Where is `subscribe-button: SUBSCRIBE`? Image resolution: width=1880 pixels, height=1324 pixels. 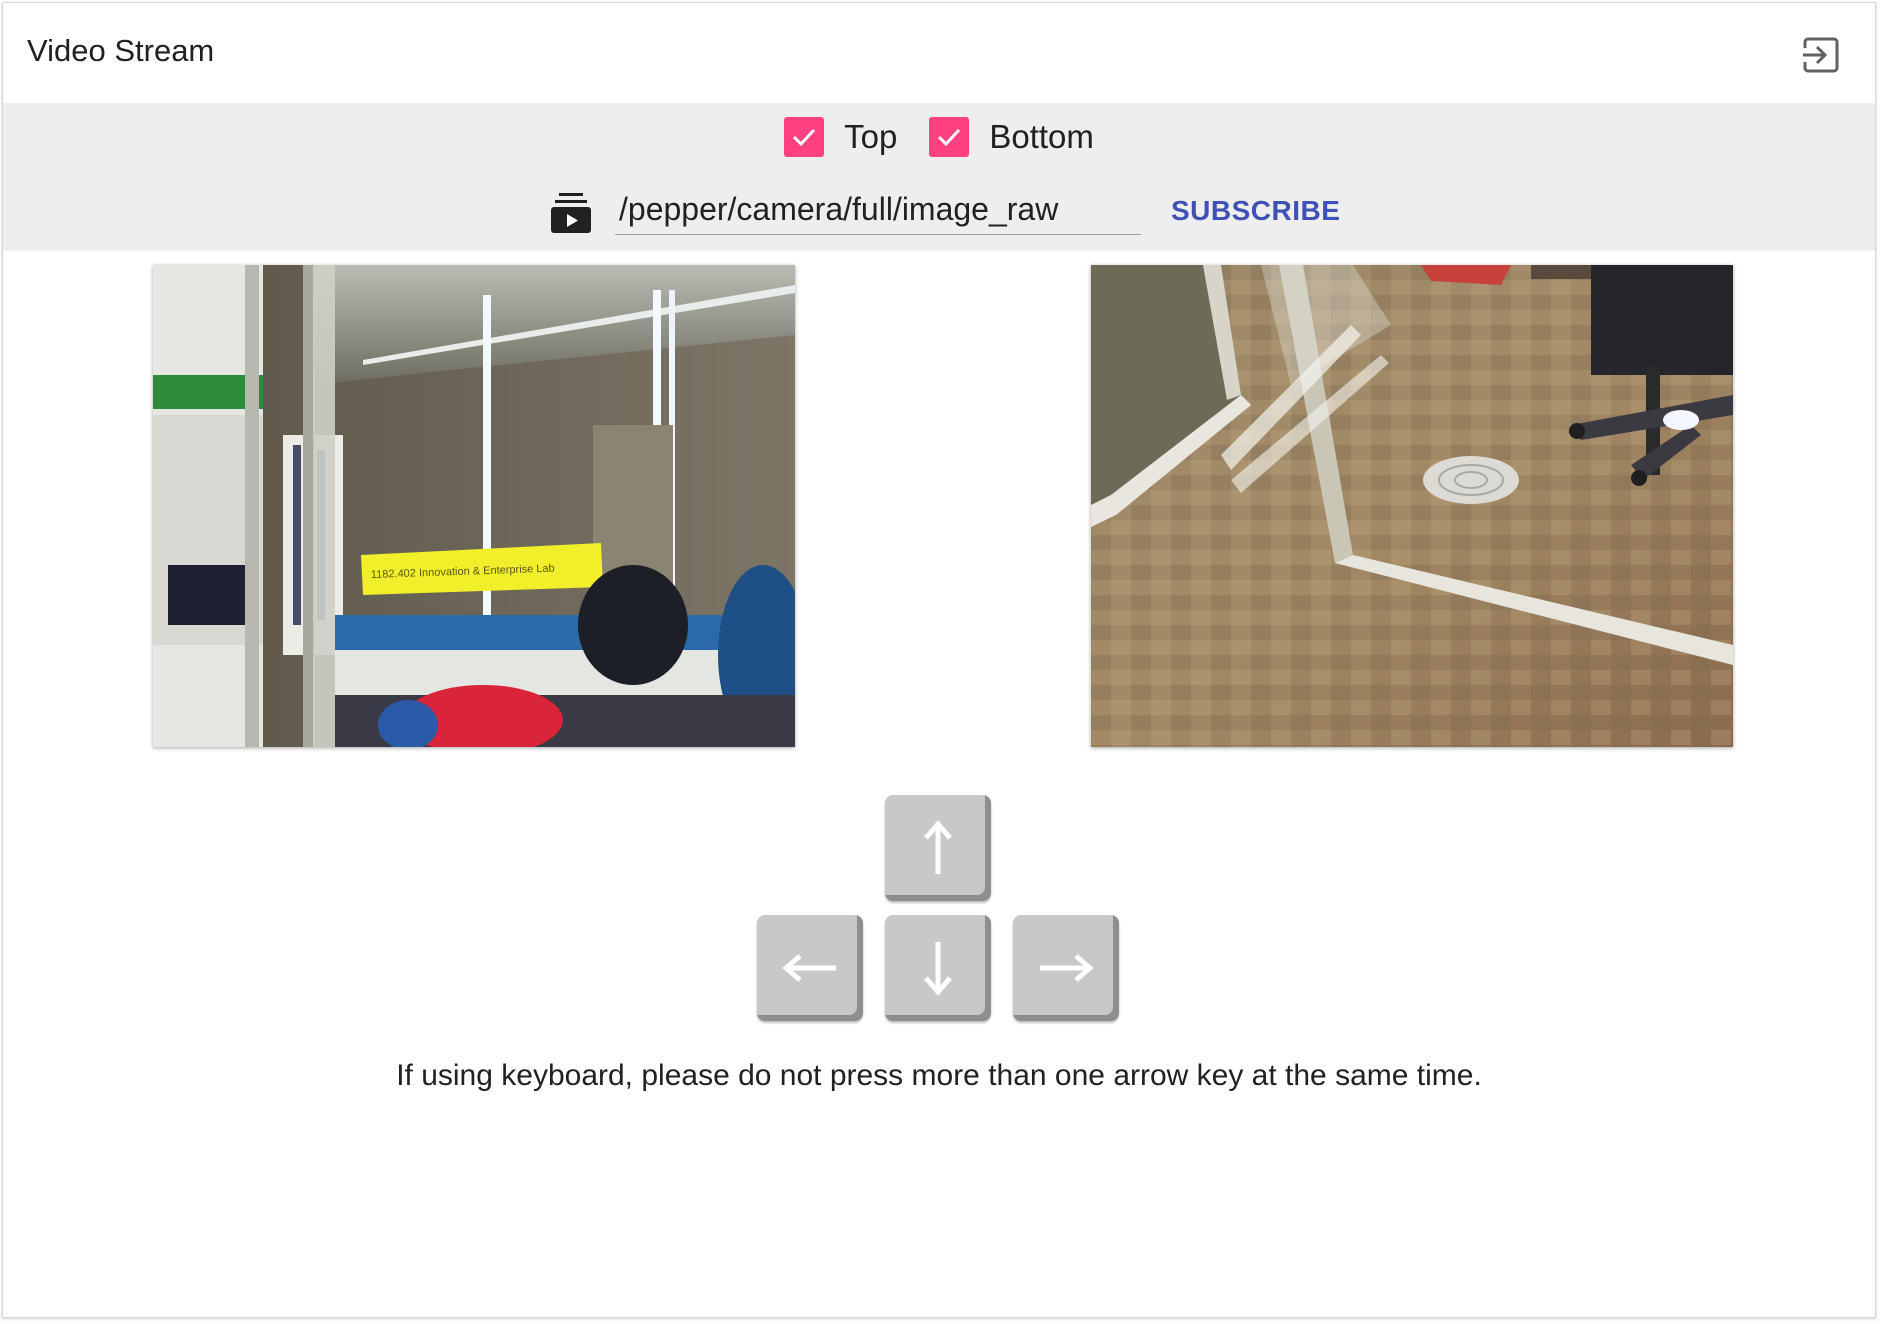
subscribe-button: SUBSCRIBE is located at coordinates (1255, 211).